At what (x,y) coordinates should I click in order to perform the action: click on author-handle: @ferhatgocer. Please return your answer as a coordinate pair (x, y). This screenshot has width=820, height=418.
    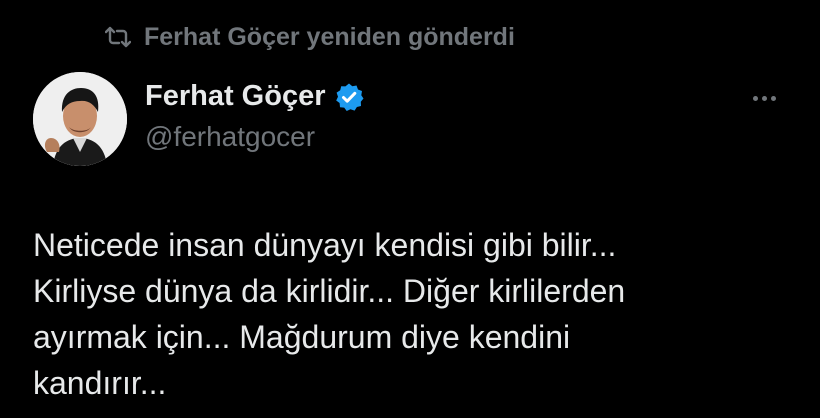
    Looking at the image, I should click on (230, 137).